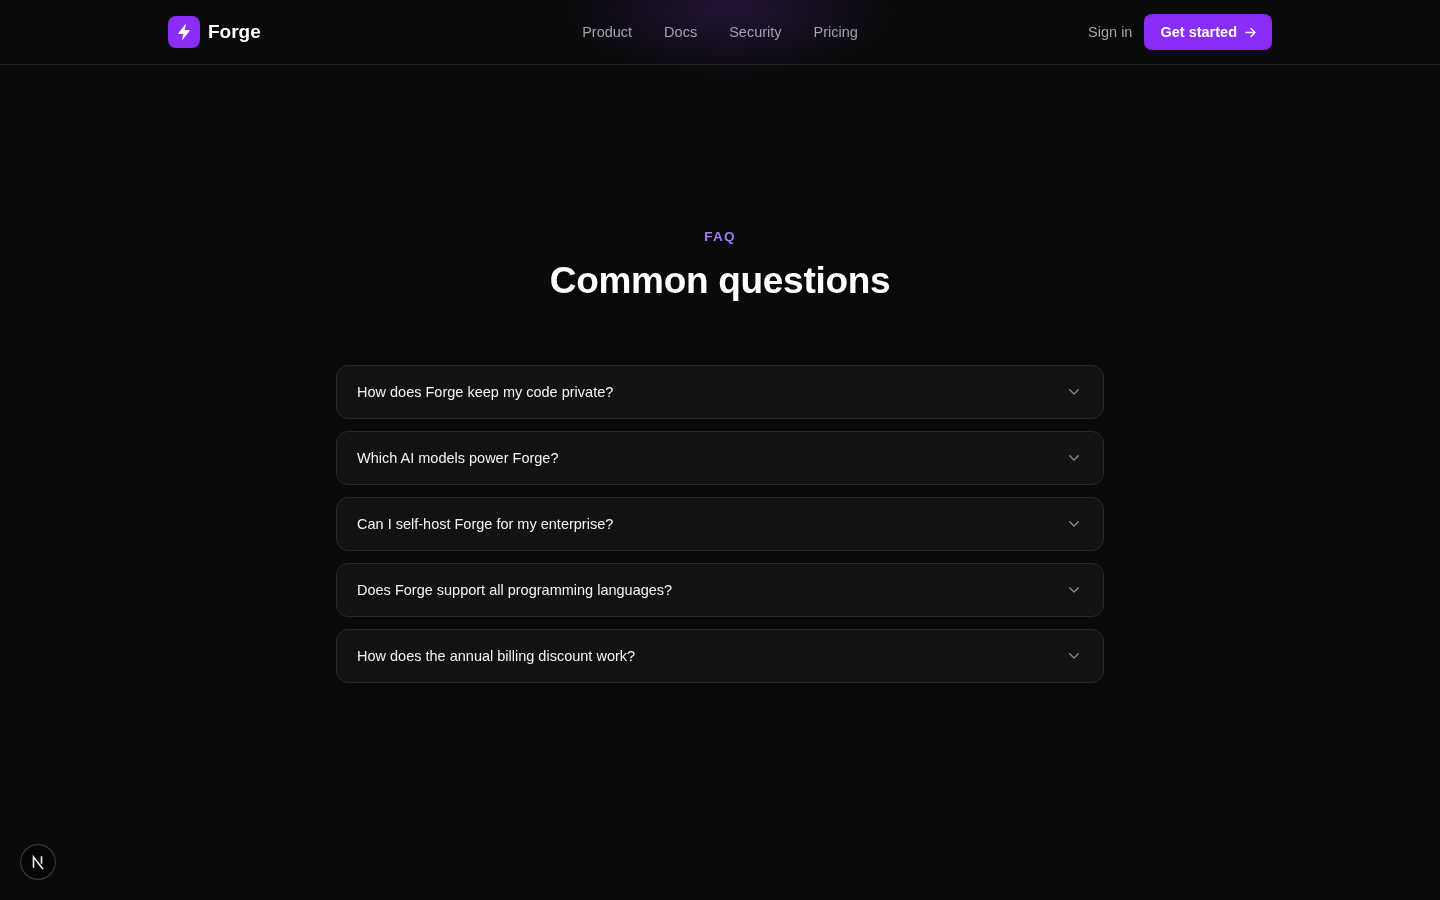  Describe the element at coordinates (720, 281) in the screenshot. I see `section-heading: Common questions` at that location.